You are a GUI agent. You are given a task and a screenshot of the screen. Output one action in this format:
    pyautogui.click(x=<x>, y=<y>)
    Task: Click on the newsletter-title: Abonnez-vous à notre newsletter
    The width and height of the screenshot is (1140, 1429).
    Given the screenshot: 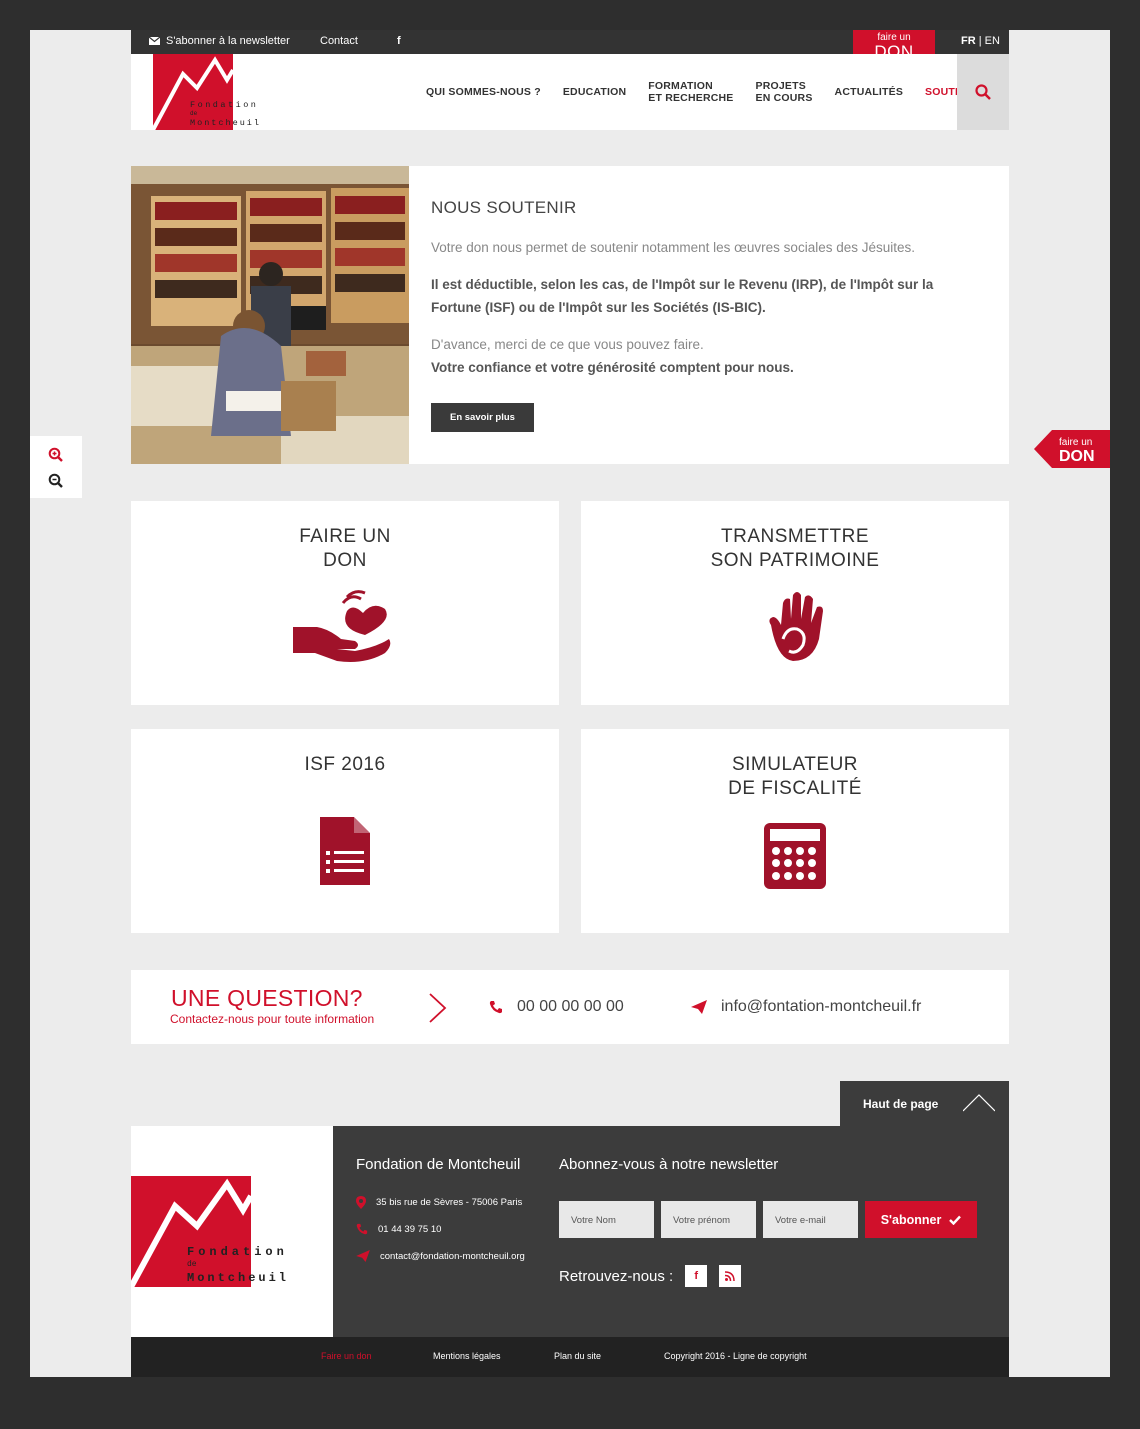 What is the action you would take?
    pyautogui.click(x=669, y=1164)
    